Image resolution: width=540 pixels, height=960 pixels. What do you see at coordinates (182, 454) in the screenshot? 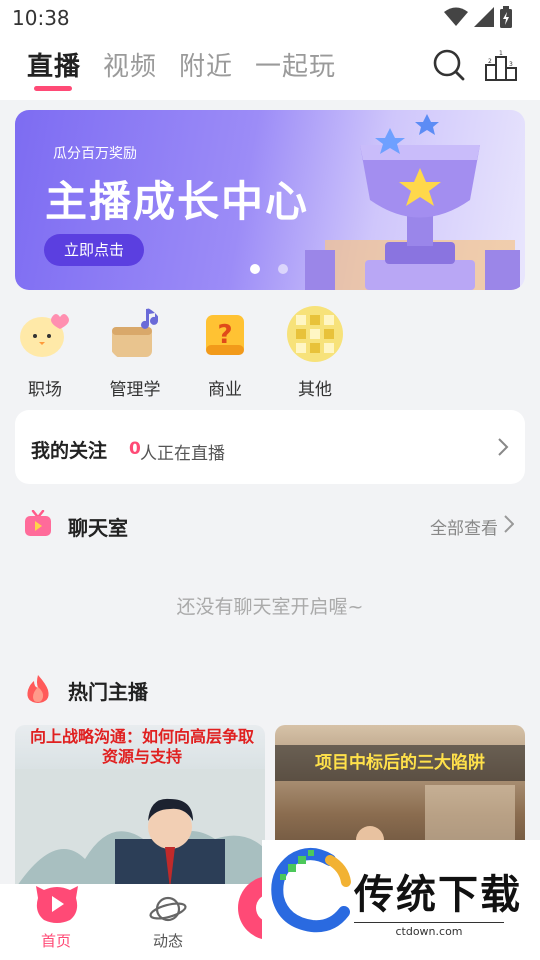
I see `follow-live-text: 人正在直播` at bounding box center [182, 454].